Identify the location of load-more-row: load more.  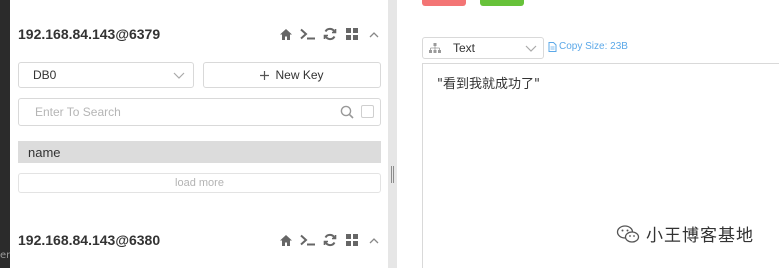
(200, 183).